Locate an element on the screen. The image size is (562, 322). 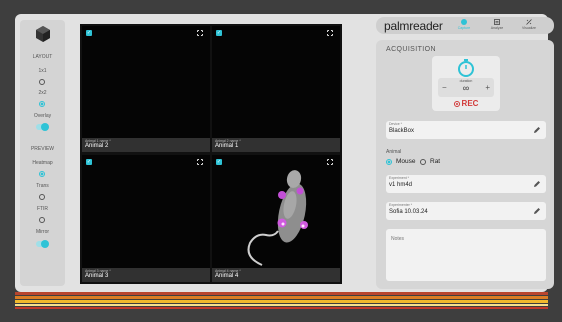
trans-label: Trans is located at coordinates (42, 186).